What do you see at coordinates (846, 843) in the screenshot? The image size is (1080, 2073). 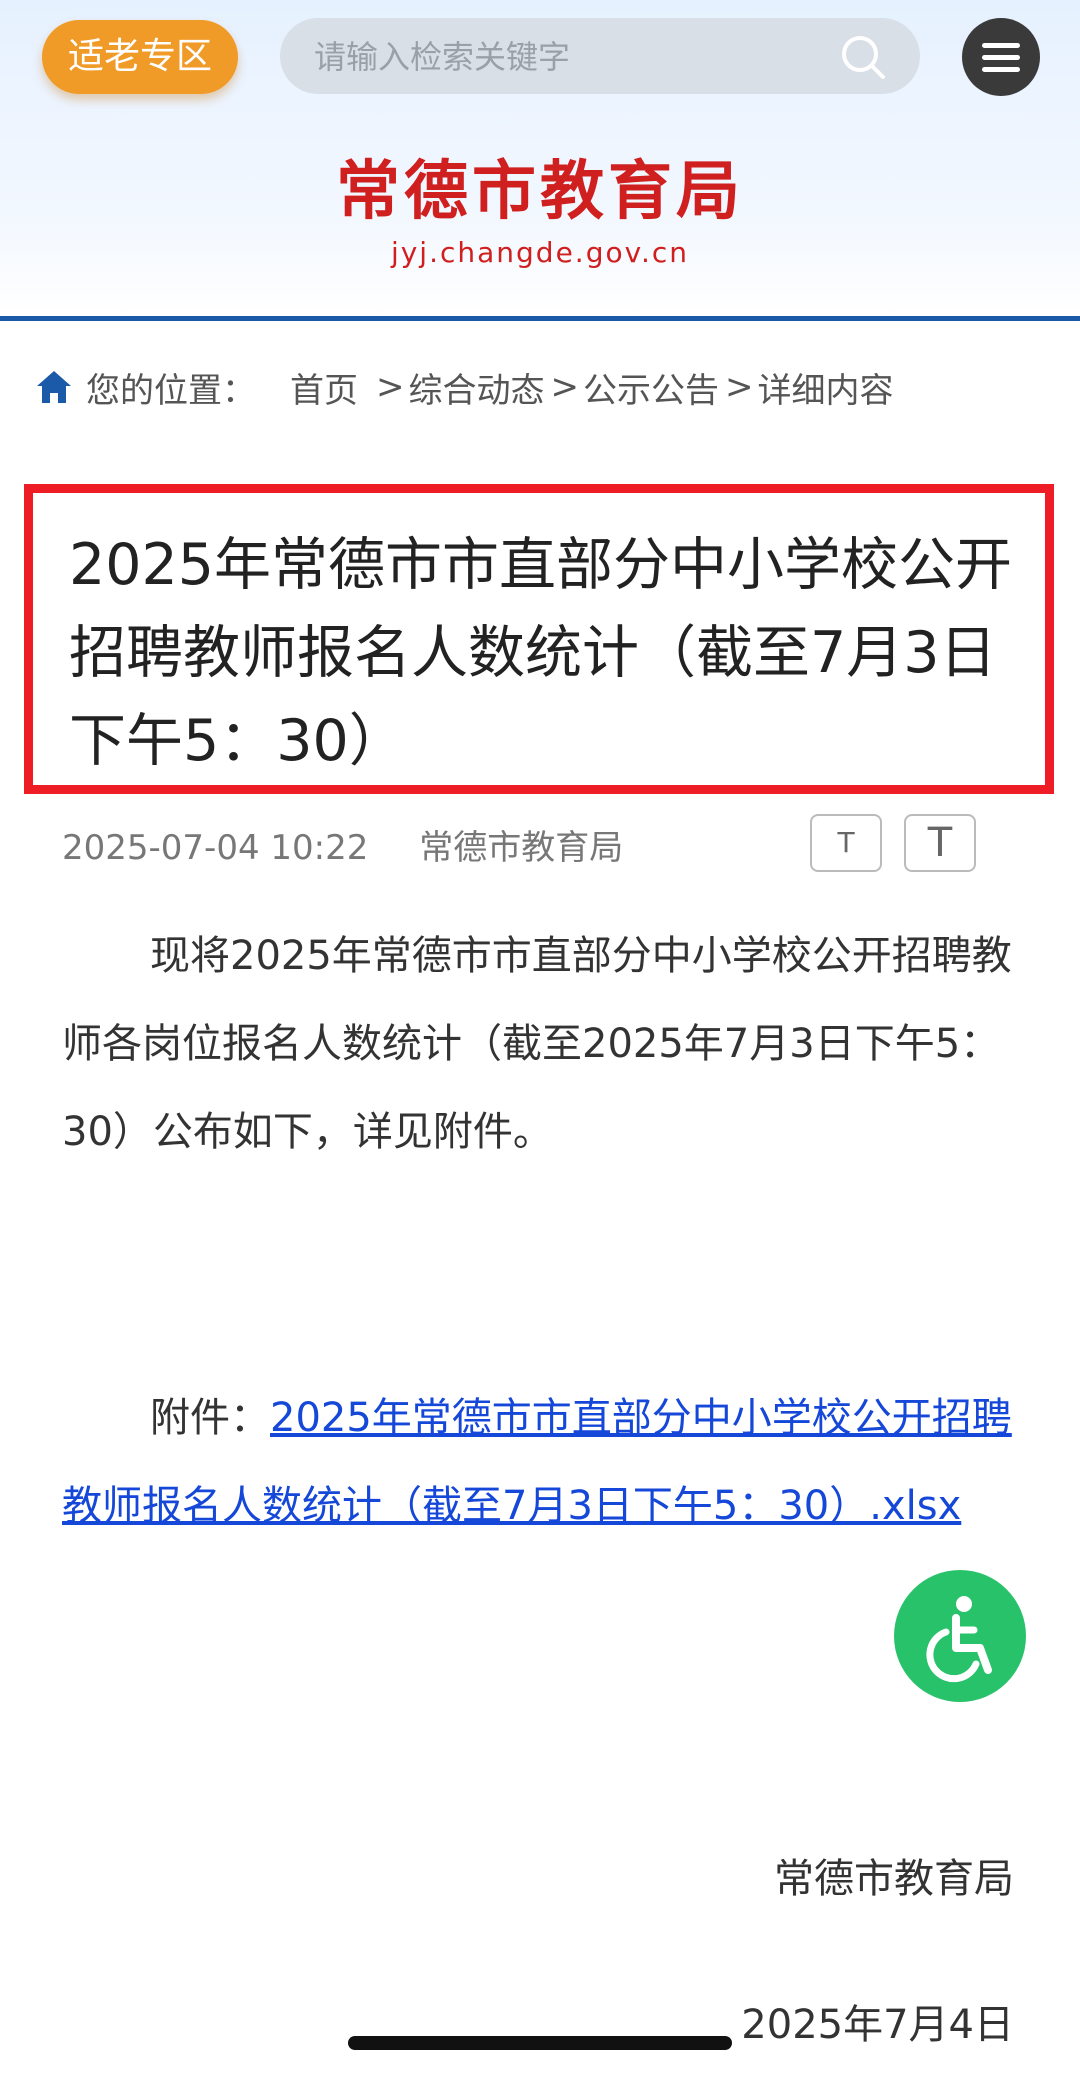 I see `font-size-small-button: T` at bounding box center [846, 843].